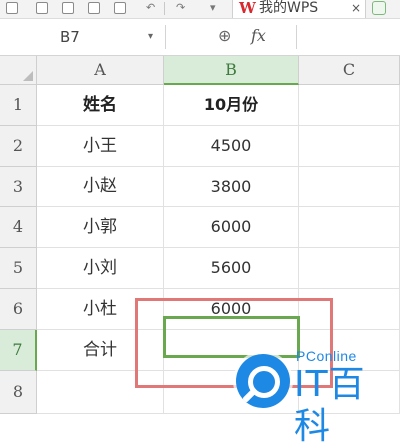  I want to click on cell-b4: 6000, so click(231, 227).